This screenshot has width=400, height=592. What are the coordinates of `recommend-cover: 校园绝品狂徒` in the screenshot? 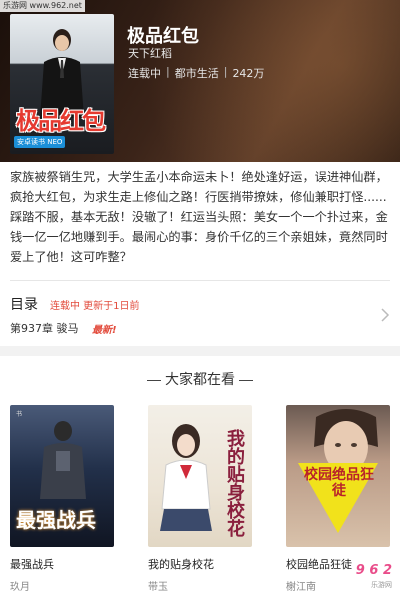 It's located at (338, 476).